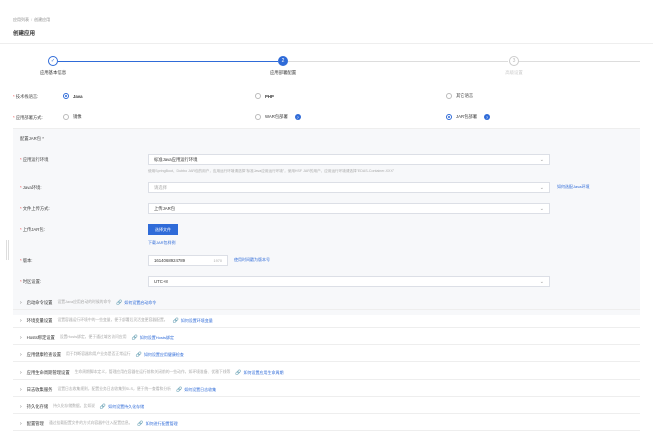  I want to click on page-title: 创建应用, so click(24, 34).